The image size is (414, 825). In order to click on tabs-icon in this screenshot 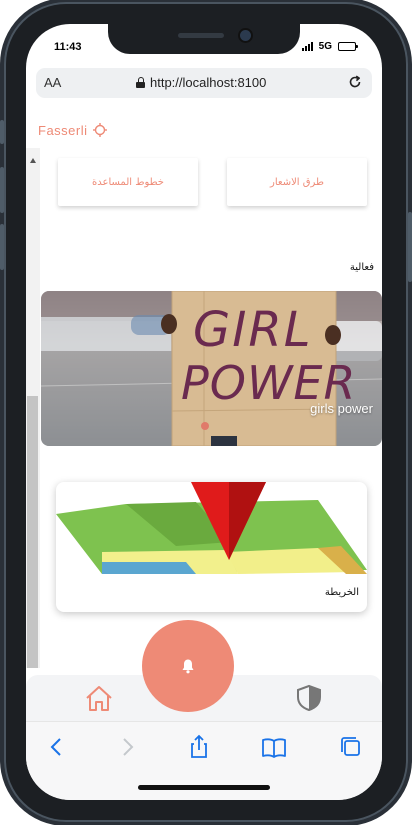, I will do `click(351, 747)`.